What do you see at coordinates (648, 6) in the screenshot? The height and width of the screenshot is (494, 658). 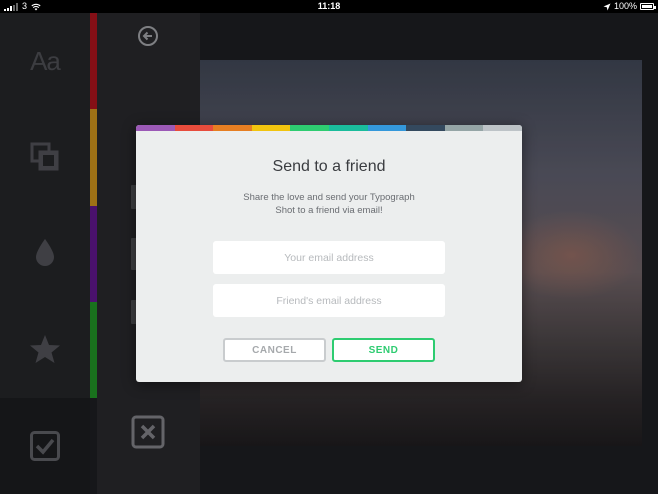 I see `battery-icon` at bounding box center [648, 6].